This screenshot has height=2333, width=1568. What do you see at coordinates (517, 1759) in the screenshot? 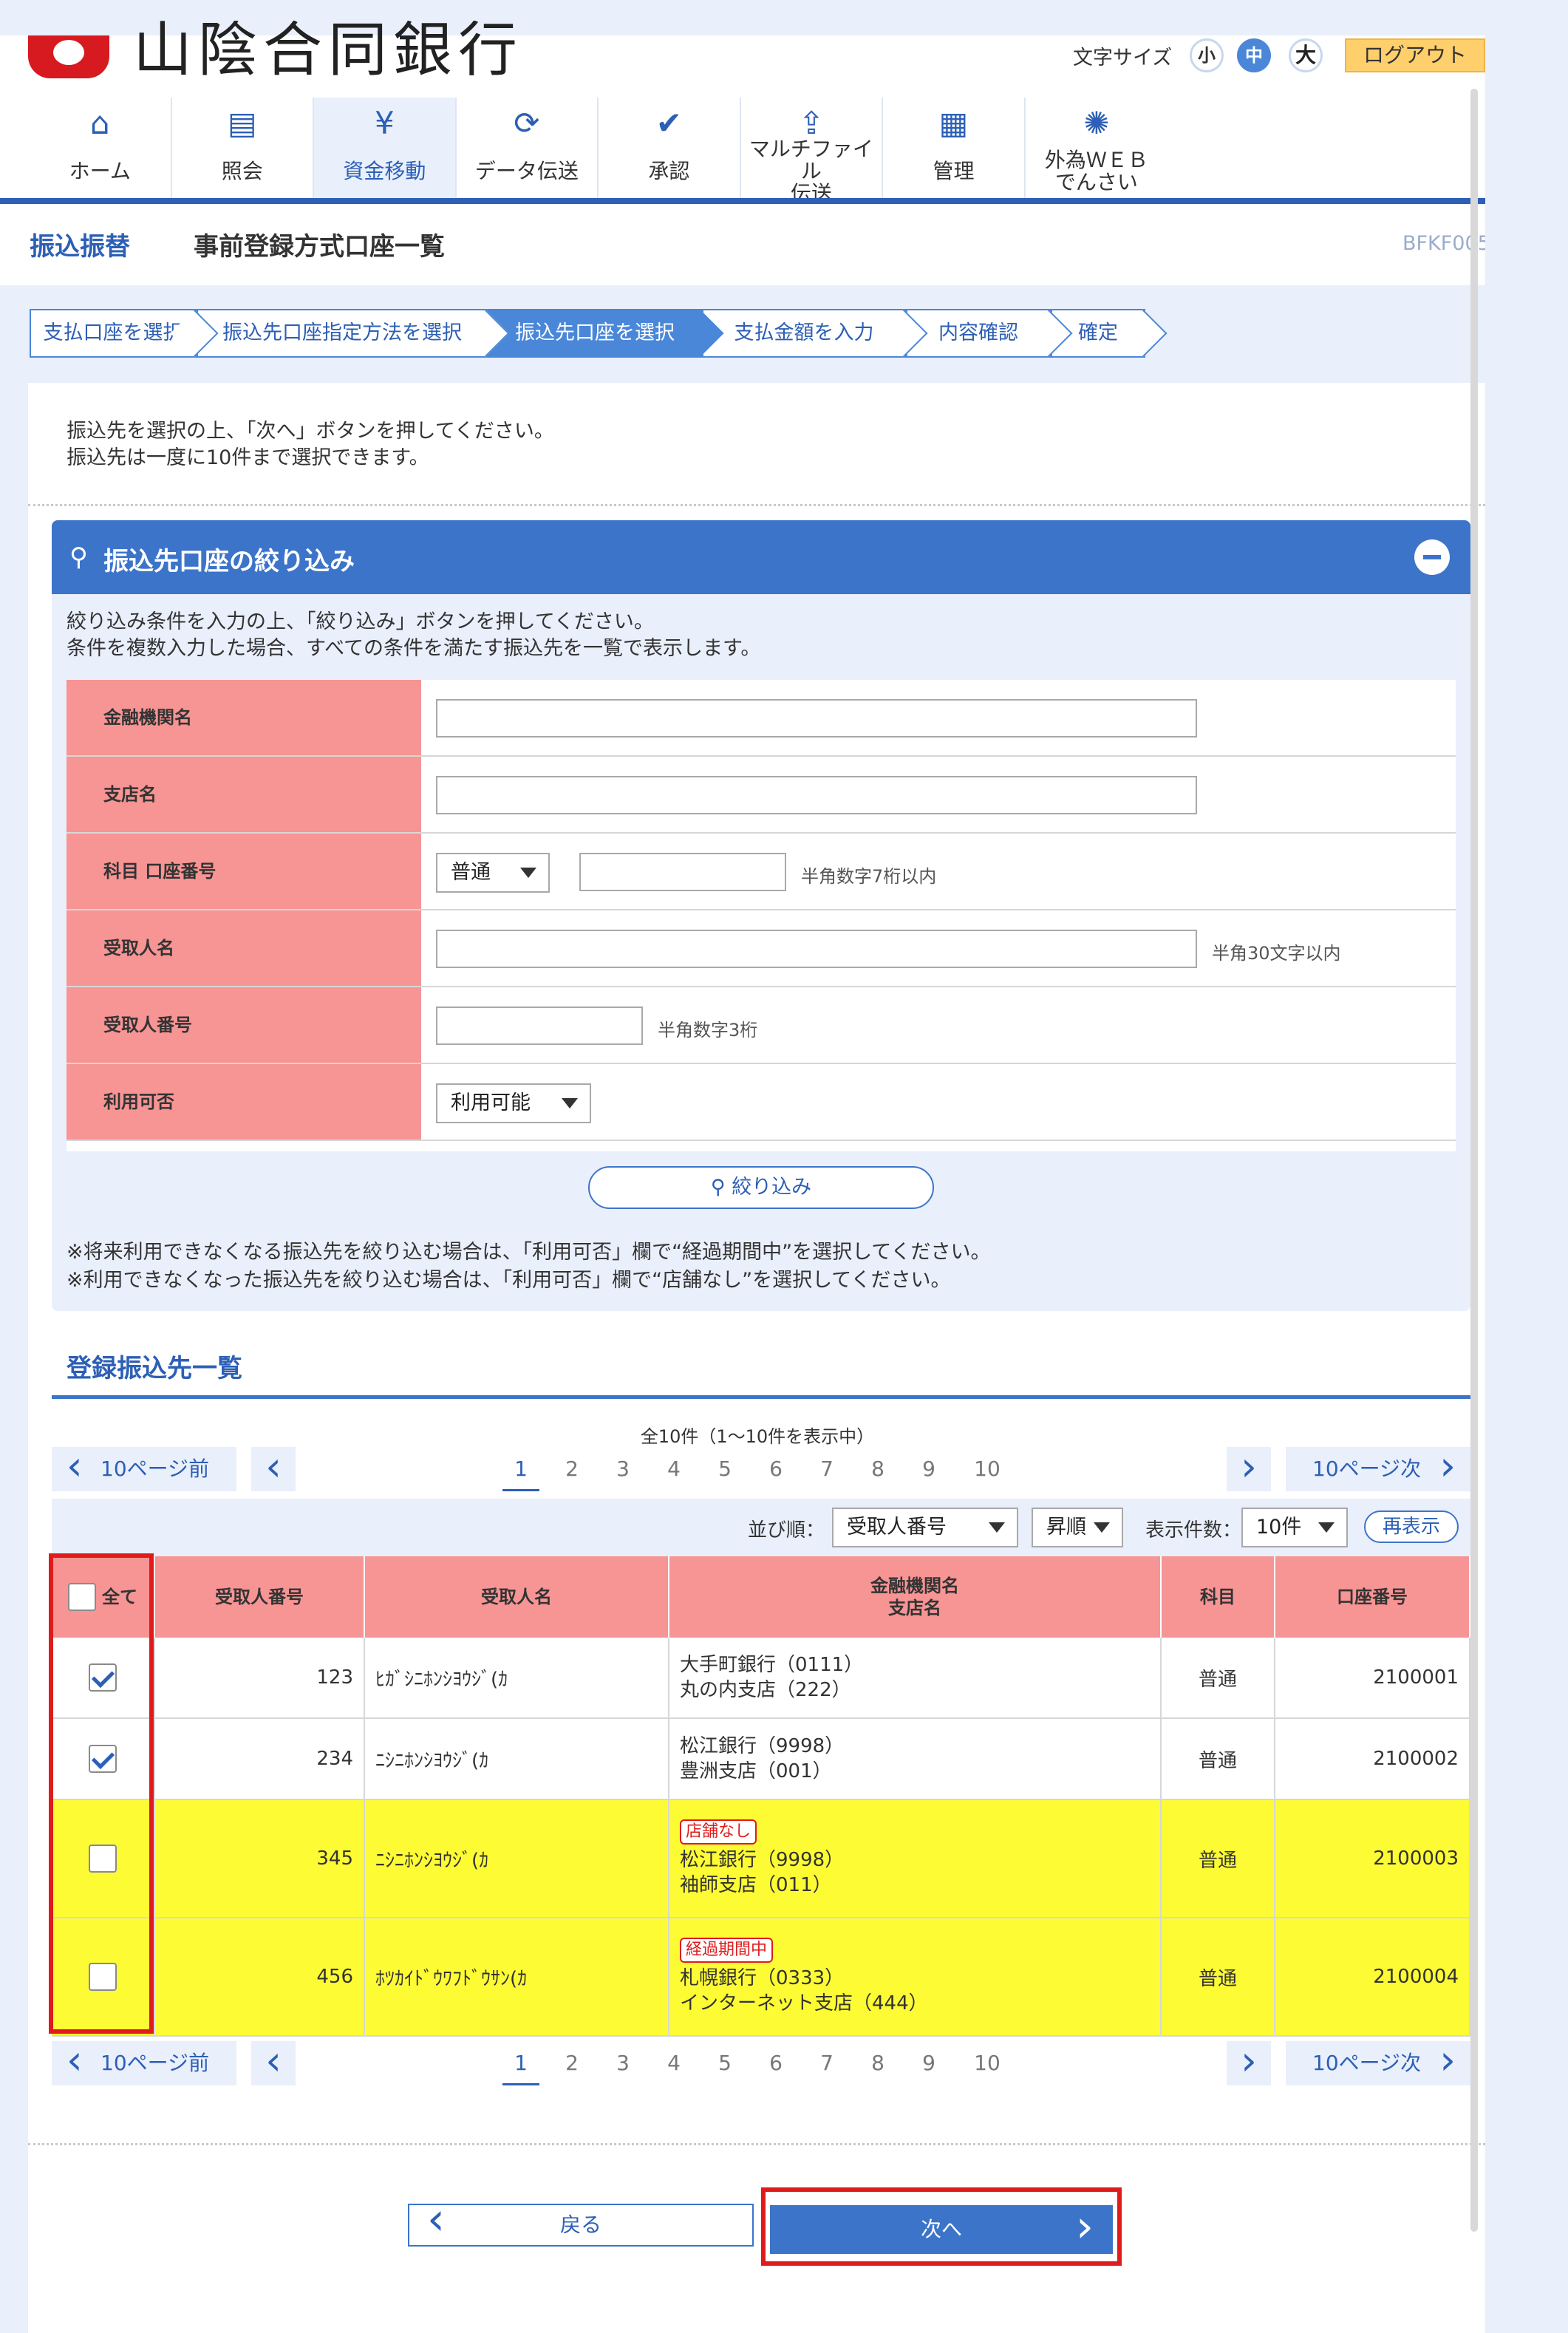
I see `payee-name-cell: ﾆｼﾆﾎﾝｼﾖｳｼﾞ(ｶ` at bounding box center [517, 1759].